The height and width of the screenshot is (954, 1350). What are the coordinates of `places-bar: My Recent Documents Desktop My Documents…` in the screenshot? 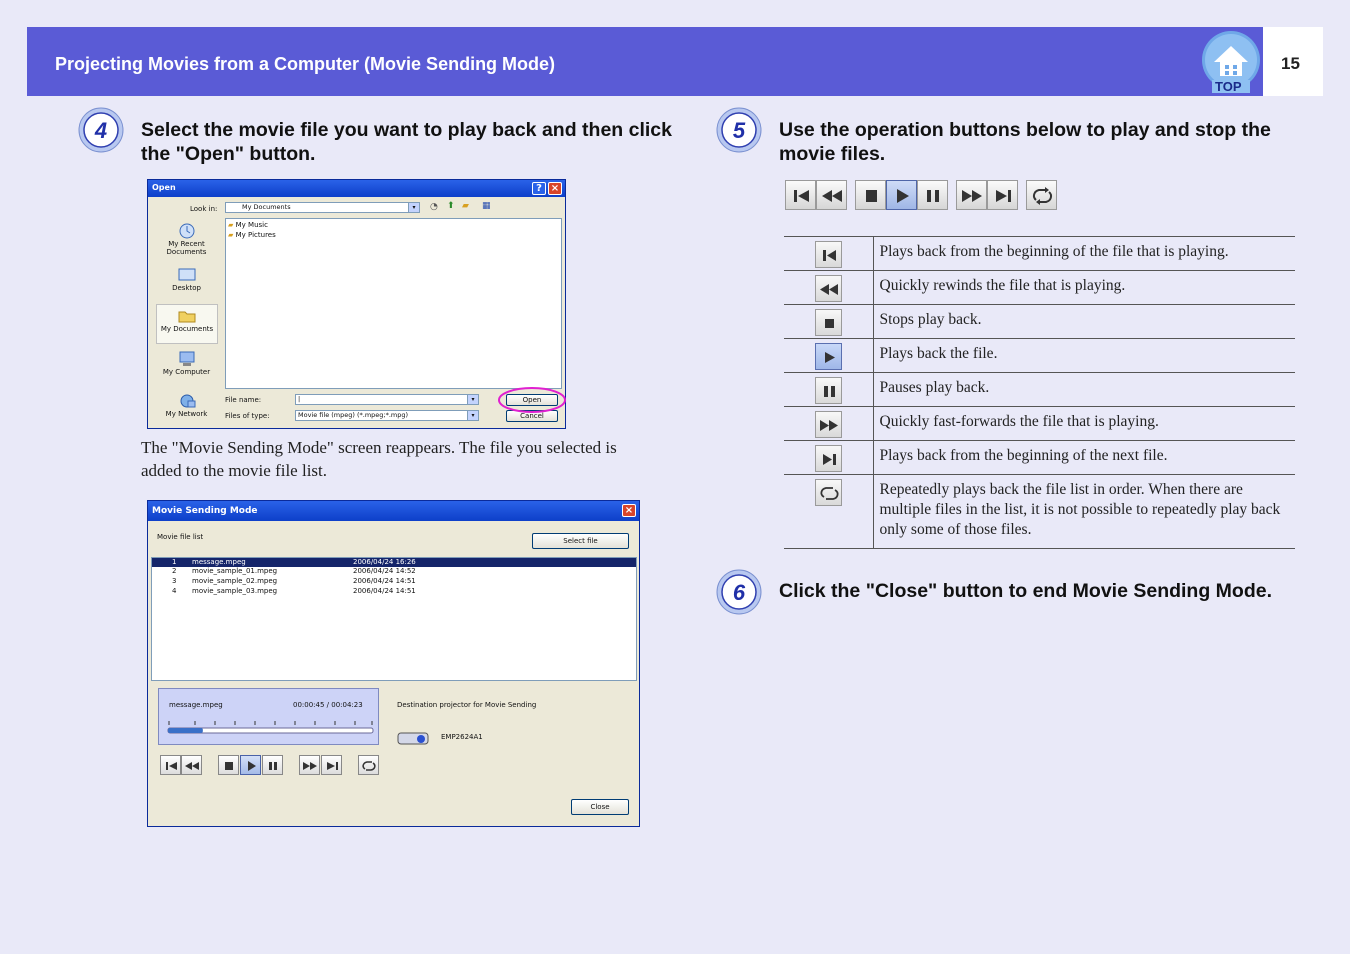 It's located at (186, 320).